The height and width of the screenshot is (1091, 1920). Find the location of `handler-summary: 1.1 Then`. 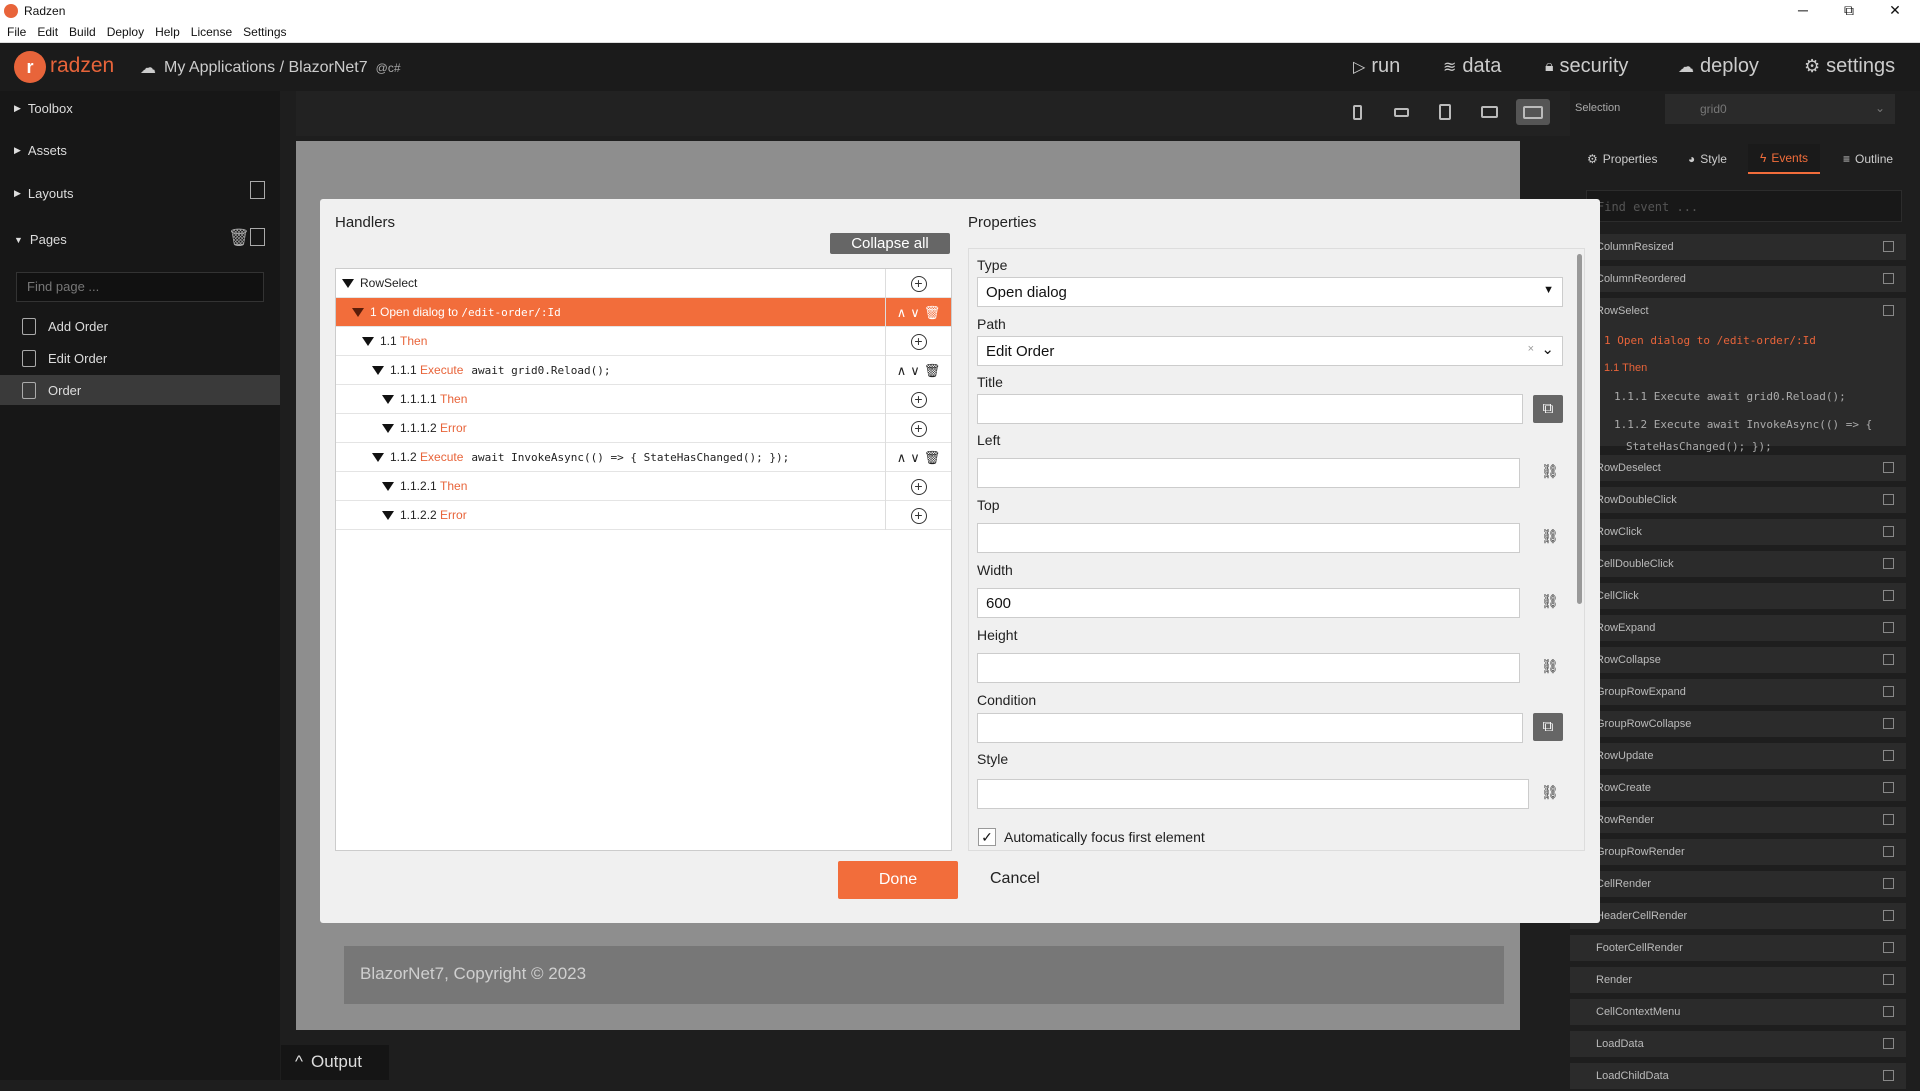

handler-summary: 1.1 Then is located at coordinates (1625, 368).